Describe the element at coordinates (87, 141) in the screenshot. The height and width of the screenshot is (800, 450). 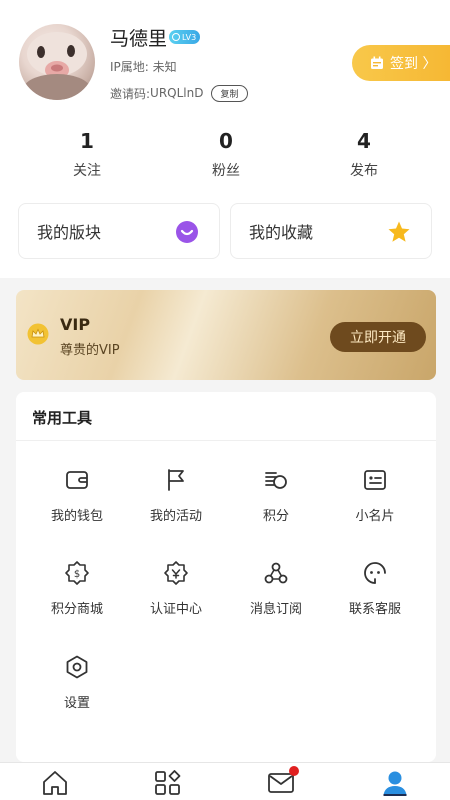
I see `stat-following-value: 1` at that location.